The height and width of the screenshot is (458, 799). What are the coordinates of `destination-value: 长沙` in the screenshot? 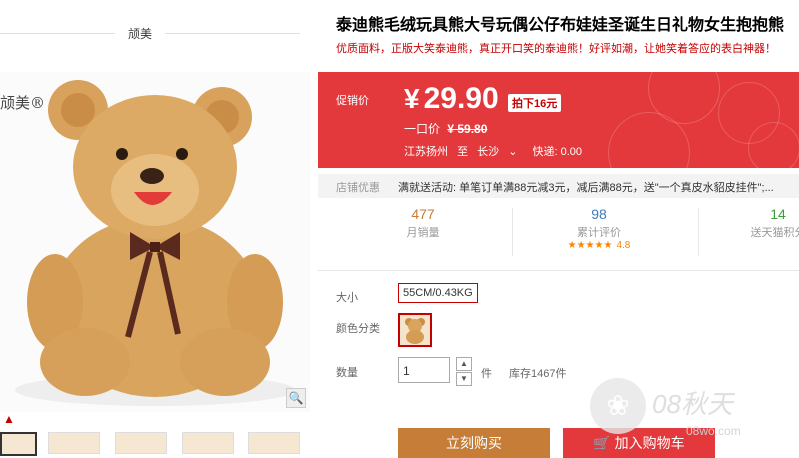 It's located at (488, 152).